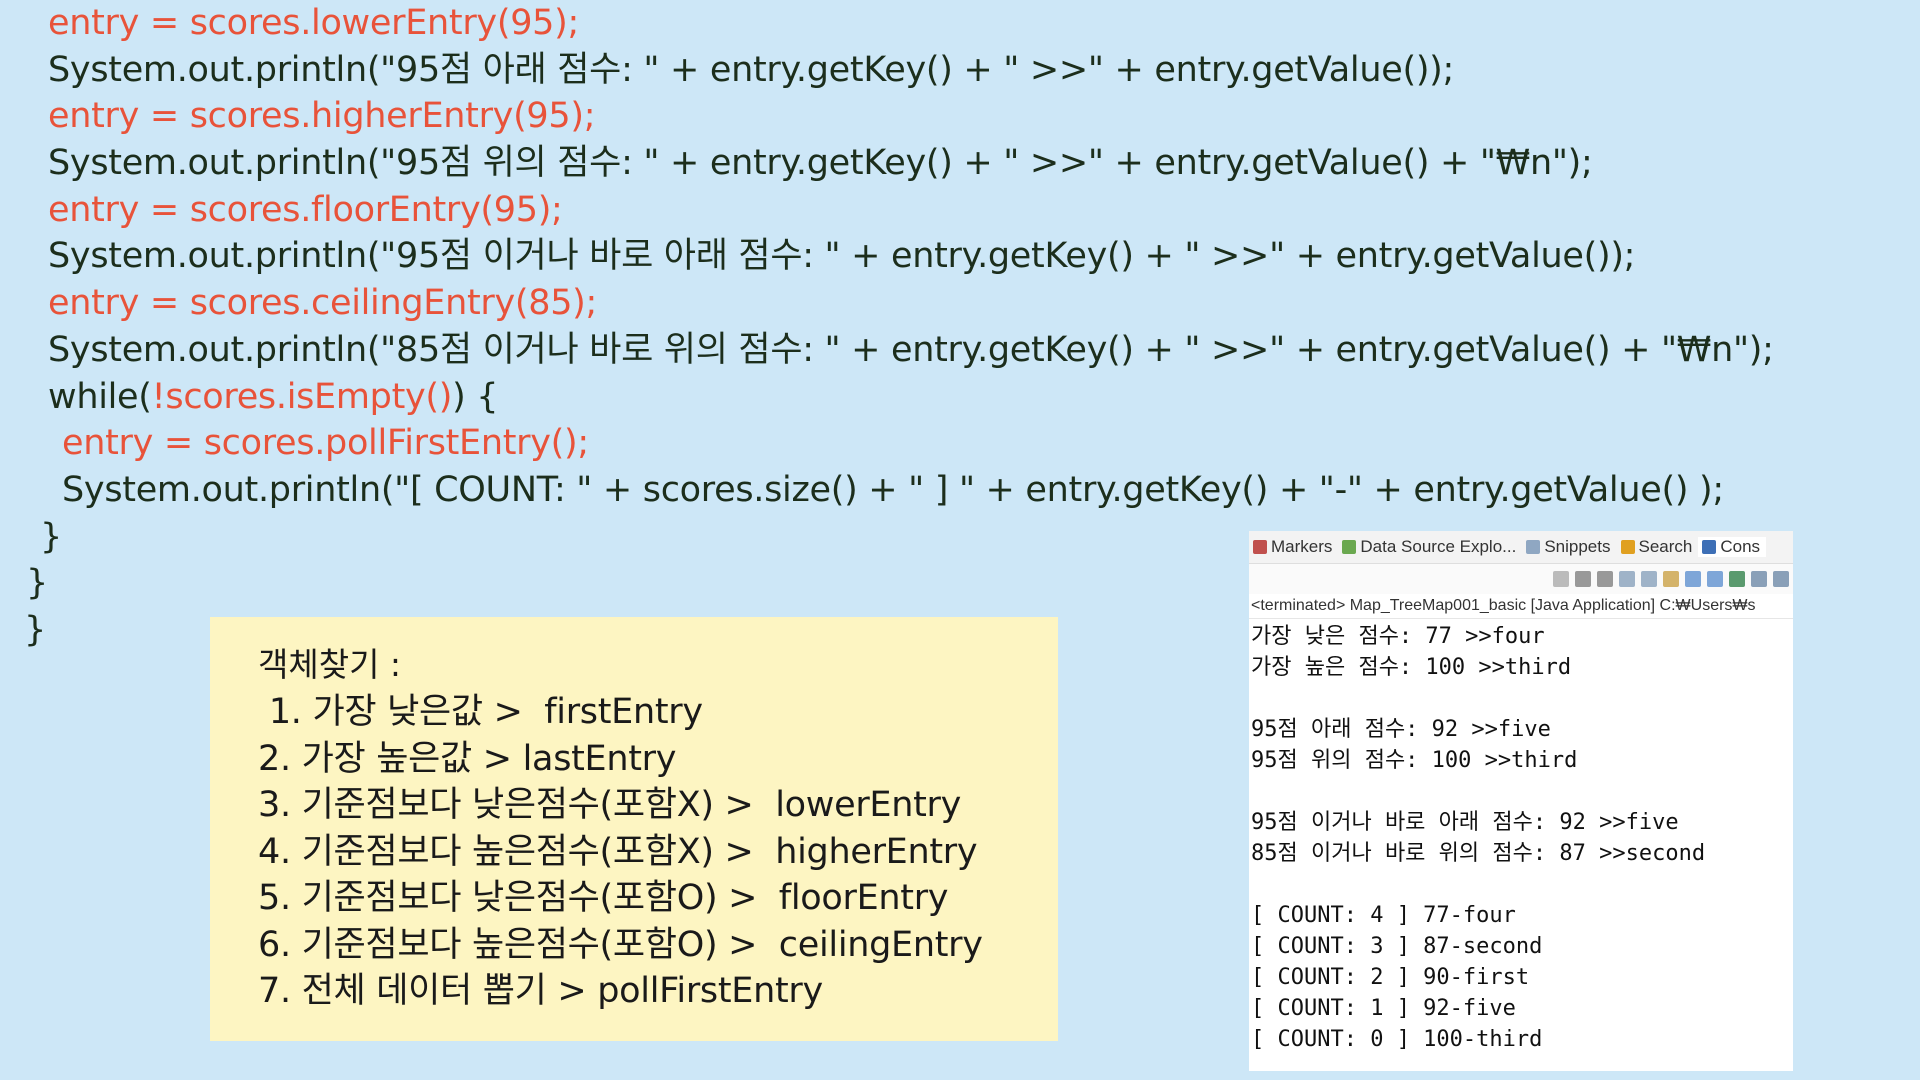  What do you see at coordinates (1349, 547) in the screenshot?
I see `data-source-icon` at bounding box center [1349, 547].